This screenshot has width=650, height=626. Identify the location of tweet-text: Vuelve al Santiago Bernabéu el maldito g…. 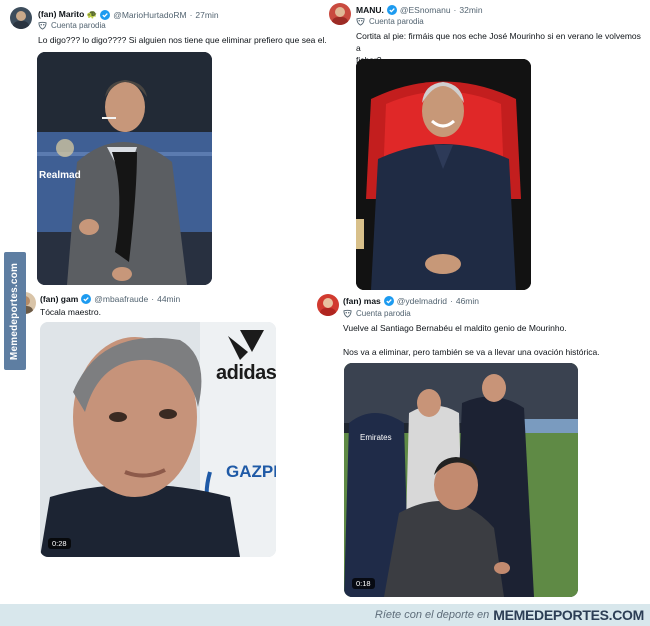
(493, 340).